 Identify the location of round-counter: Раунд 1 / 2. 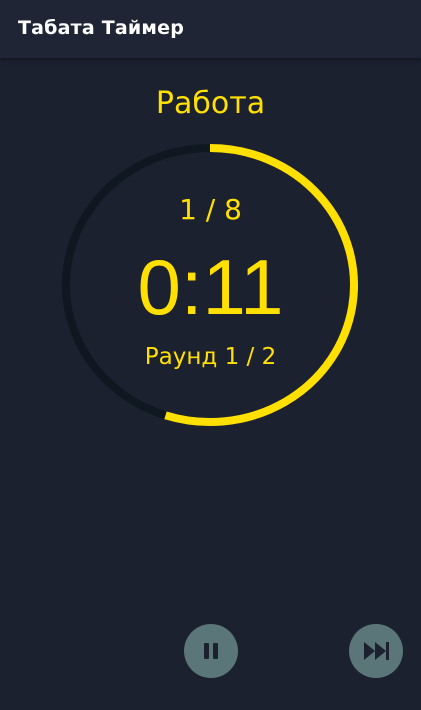
(210, 357).